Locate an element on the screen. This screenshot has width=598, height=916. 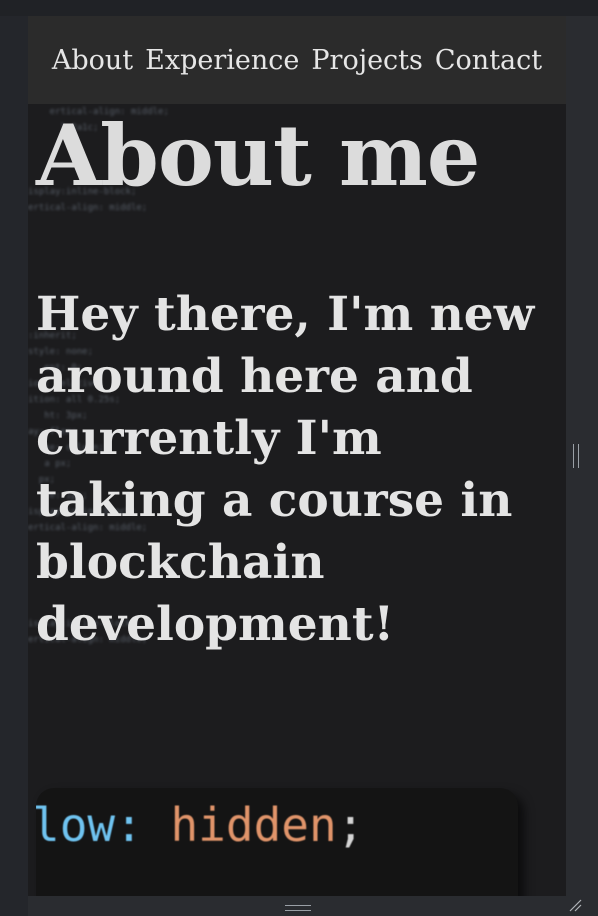
code-value: hidden is located at coordinates (253, 825).